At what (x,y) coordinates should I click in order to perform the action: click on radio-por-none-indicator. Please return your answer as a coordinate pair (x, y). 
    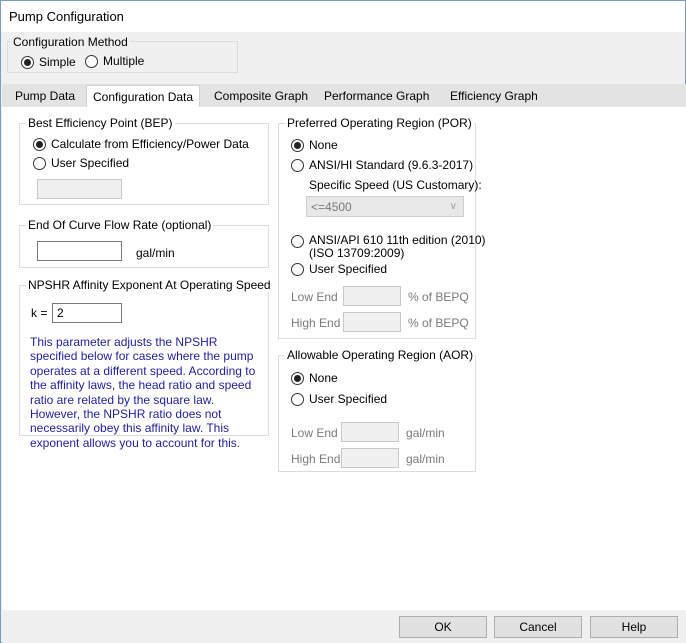
    Looking at the image, I should click on (297, 145).